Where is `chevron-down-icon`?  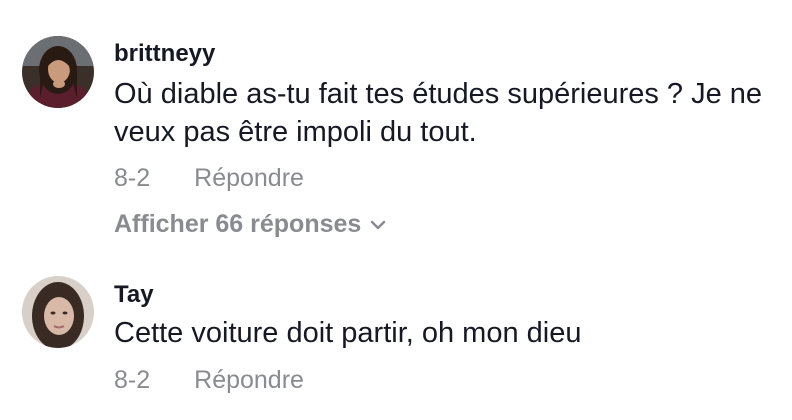
chevron-down-icon is located at coordinates (378, 225).